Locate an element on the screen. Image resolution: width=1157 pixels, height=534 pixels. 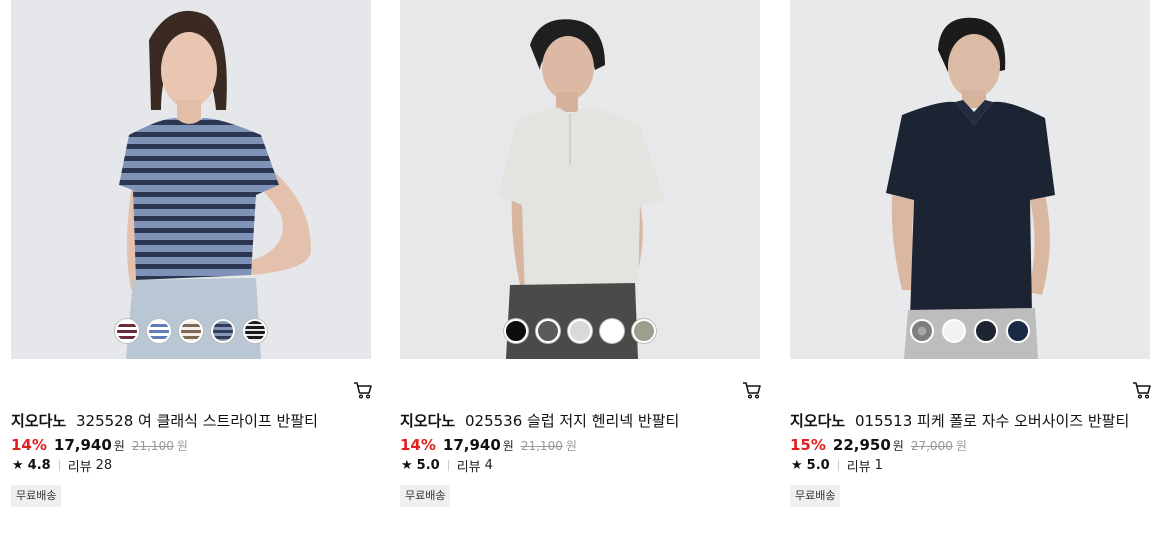
rating-row: ★ 5.0 리뷰 4 is located at coordinates (447, 465).